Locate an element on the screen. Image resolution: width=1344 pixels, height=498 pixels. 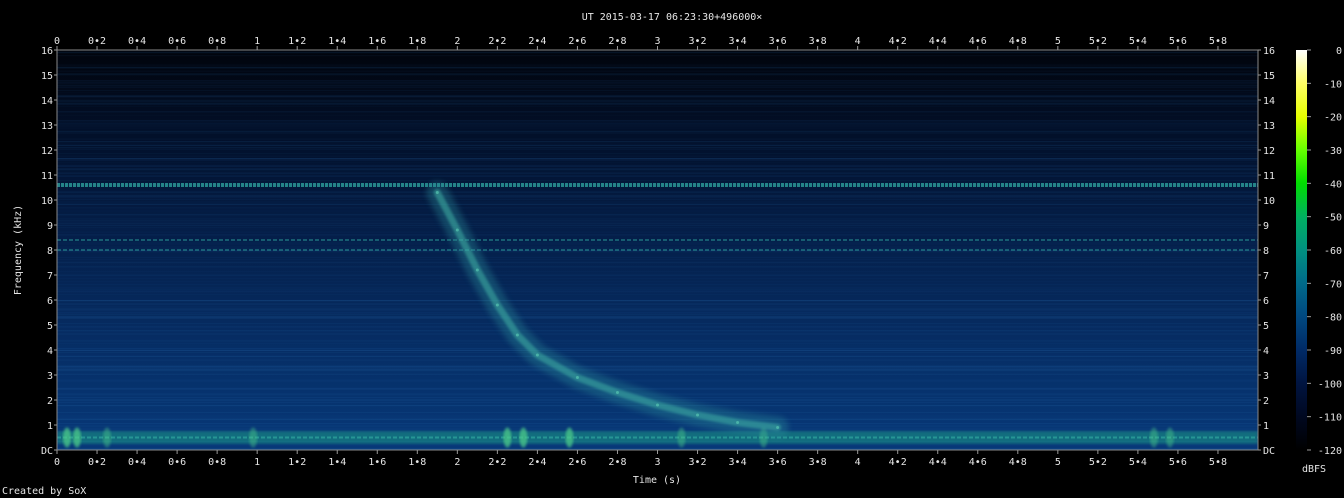
x-tick-label-top: 0•6 is located at coordinates (177, 41).